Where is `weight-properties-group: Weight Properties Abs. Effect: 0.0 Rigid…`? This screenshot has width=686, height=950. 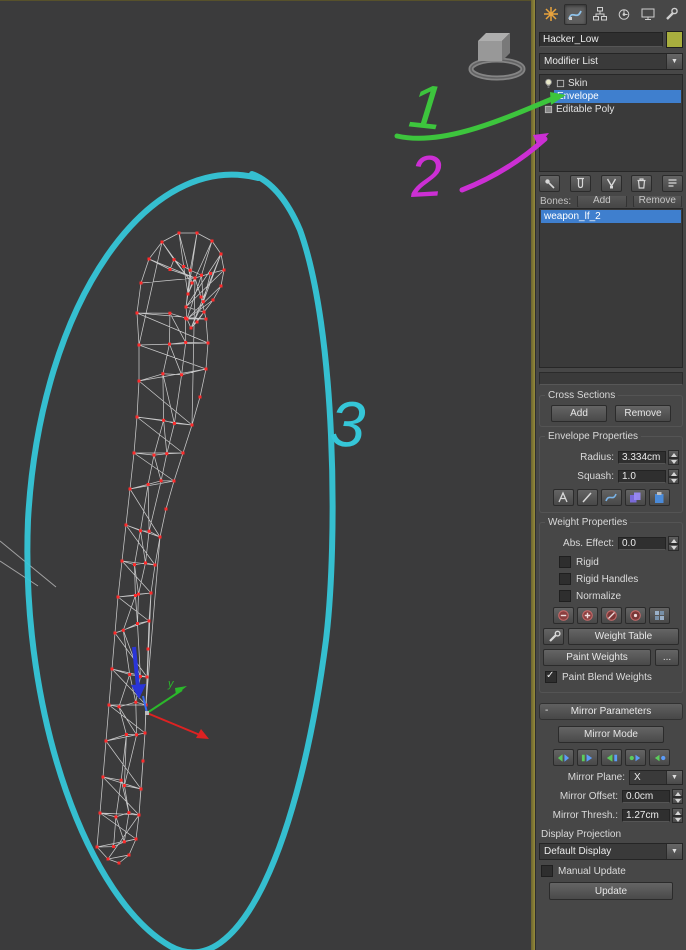
weight-properties-group: Weight Properties Abs. Effect: 0.0 Rigid… is located at coordinates (611, 605).